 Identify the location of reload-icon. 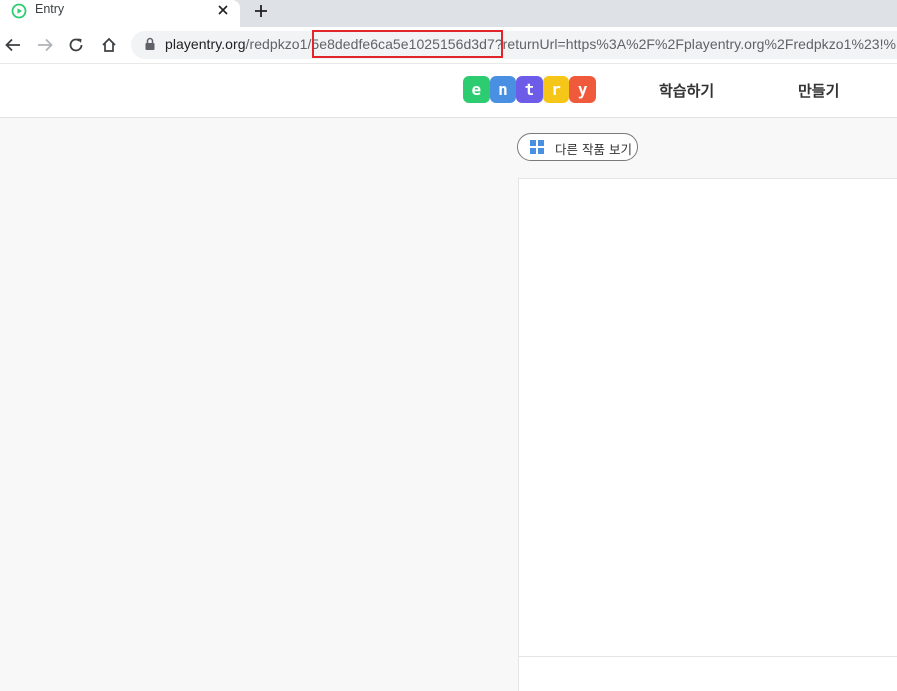
(76, 45).